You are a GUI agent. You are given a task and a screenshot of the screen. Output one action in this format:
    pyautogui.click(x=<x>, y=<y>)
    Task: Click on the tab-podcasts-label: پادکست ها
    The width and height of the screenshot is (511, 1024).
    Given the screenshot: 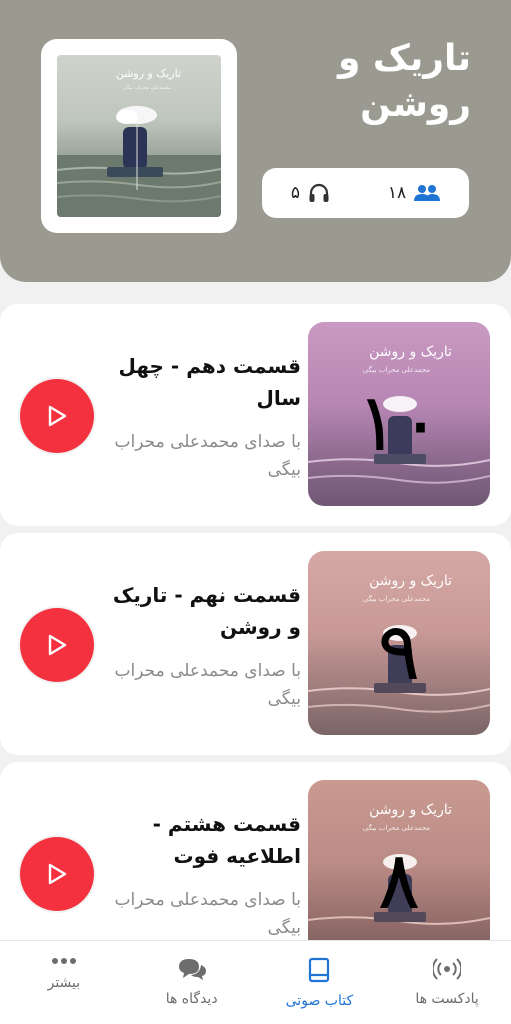 What is the action you would take?
    pyautogui.click(x=447, y=999)
    